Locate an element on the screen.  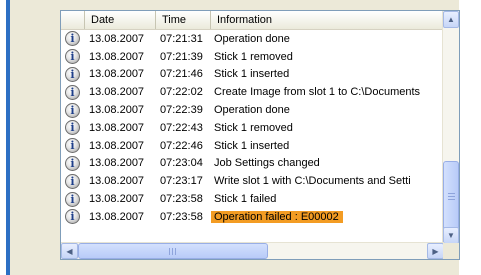
column-header-date: Date is located at coordinates (120, 20).